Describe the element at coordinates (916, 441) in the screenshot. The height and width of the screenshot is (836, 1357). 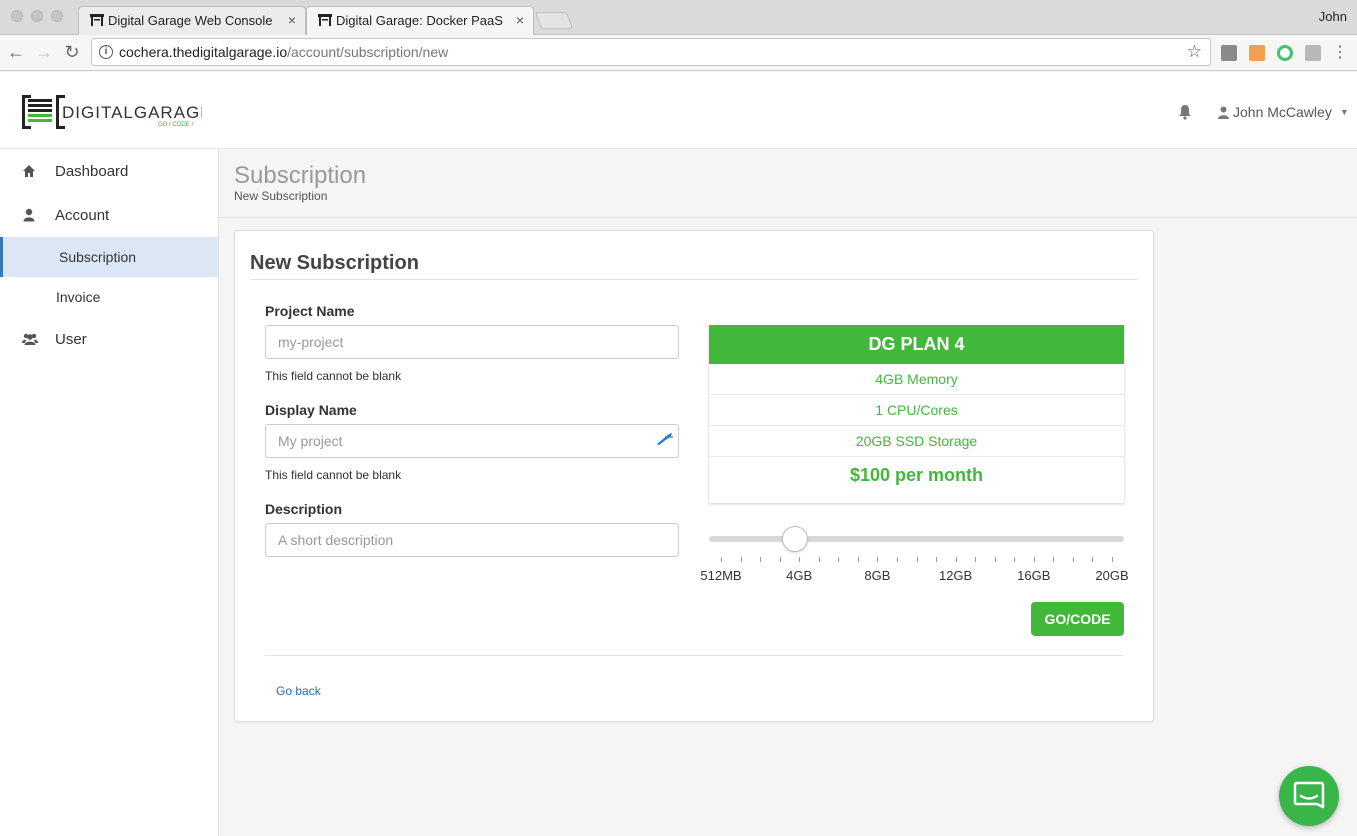
I see `plan-storage: 20GB SSD Storage` at that location.